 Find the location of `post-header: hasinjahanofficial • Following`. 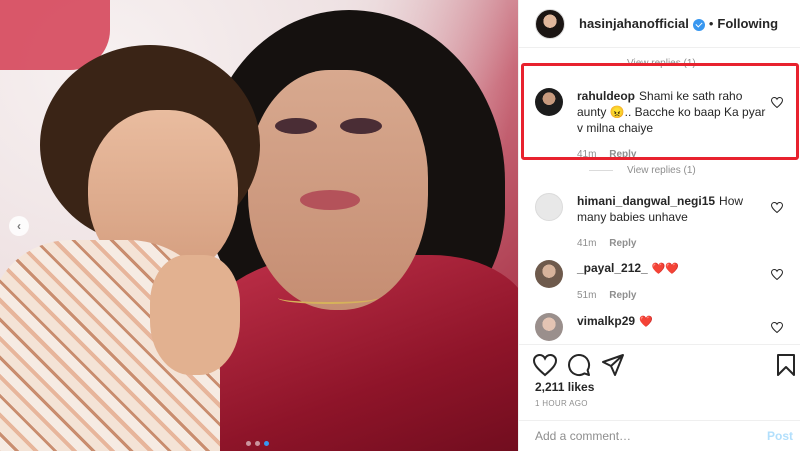

post-header: hasinjahanofficial • Following is located at coordinates (659, 24).